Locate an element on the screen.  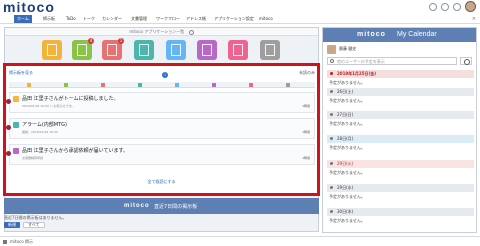
notice-title: 品田 江里子さんがトームに投稿しました。 is located at coordinates (70, 99).